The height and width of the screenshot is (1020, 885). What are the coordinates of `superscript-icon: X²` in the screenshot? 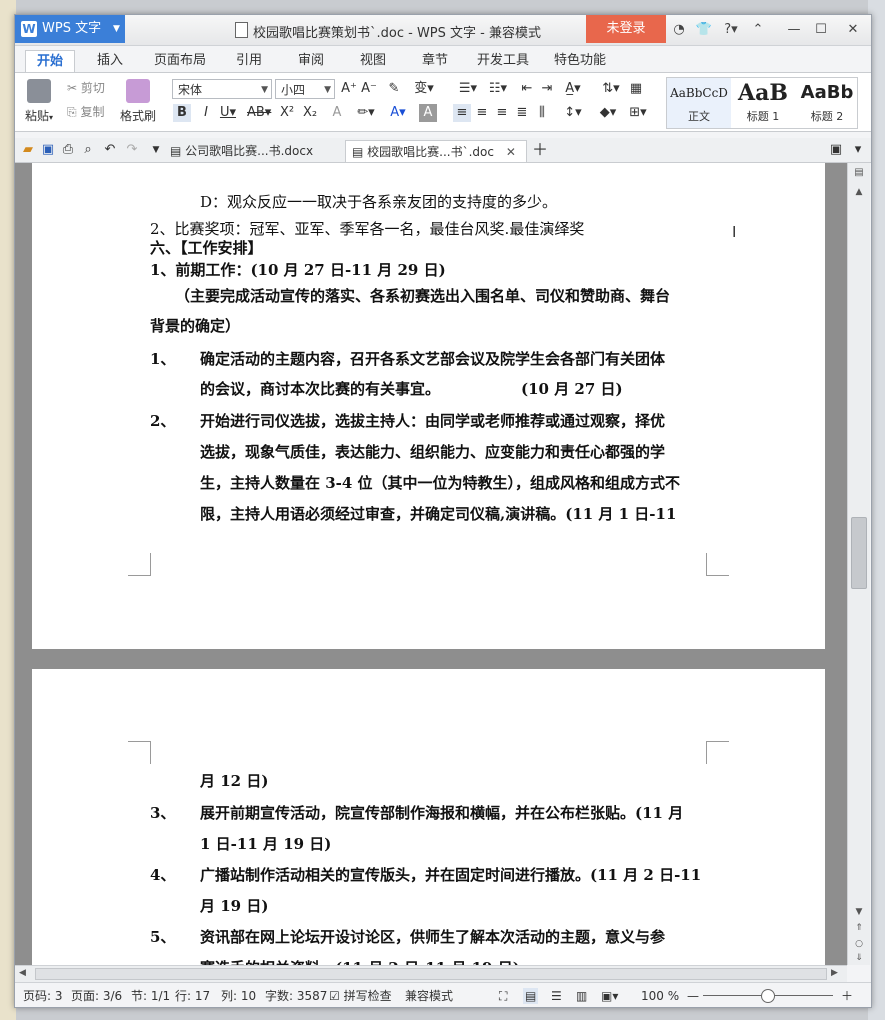 It's located at (287, 113).